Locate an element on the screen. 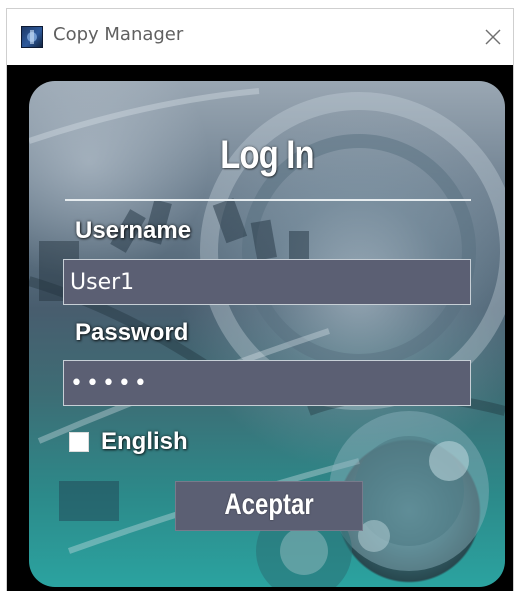 The height and width of the screenshot is (593, 520). password-label: Password is located at coordinates (132, 332).